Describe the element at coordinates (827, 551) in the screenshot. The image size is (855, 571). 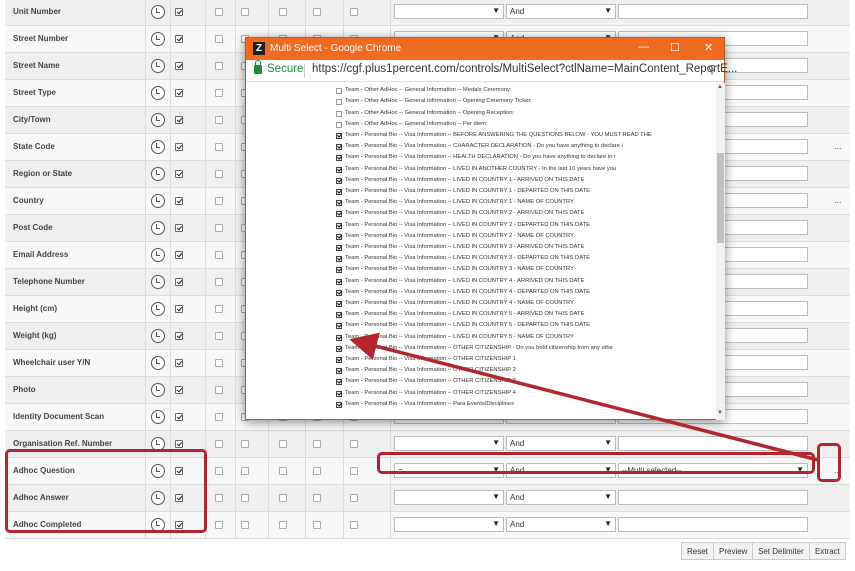
I see `extract-button: Extract` at that location.